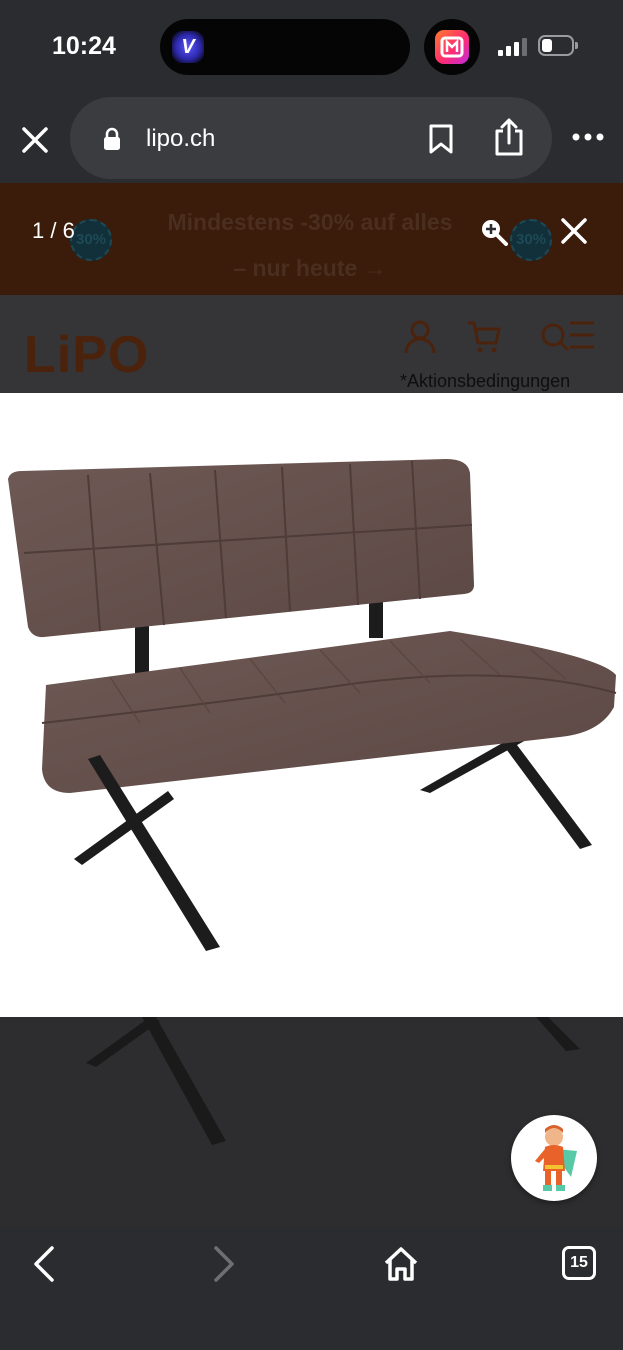  Describe the element at coordinates (87, 355) in the screenshot. I see `lipo-logo: LiPO` at that location.